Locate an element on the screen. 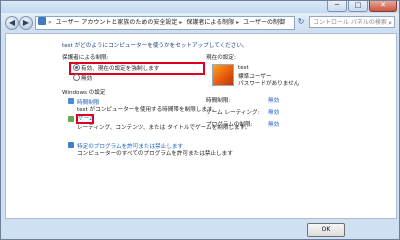  breadcrumb-item: ユーザーの制御 is located at coordinates (264, 22).